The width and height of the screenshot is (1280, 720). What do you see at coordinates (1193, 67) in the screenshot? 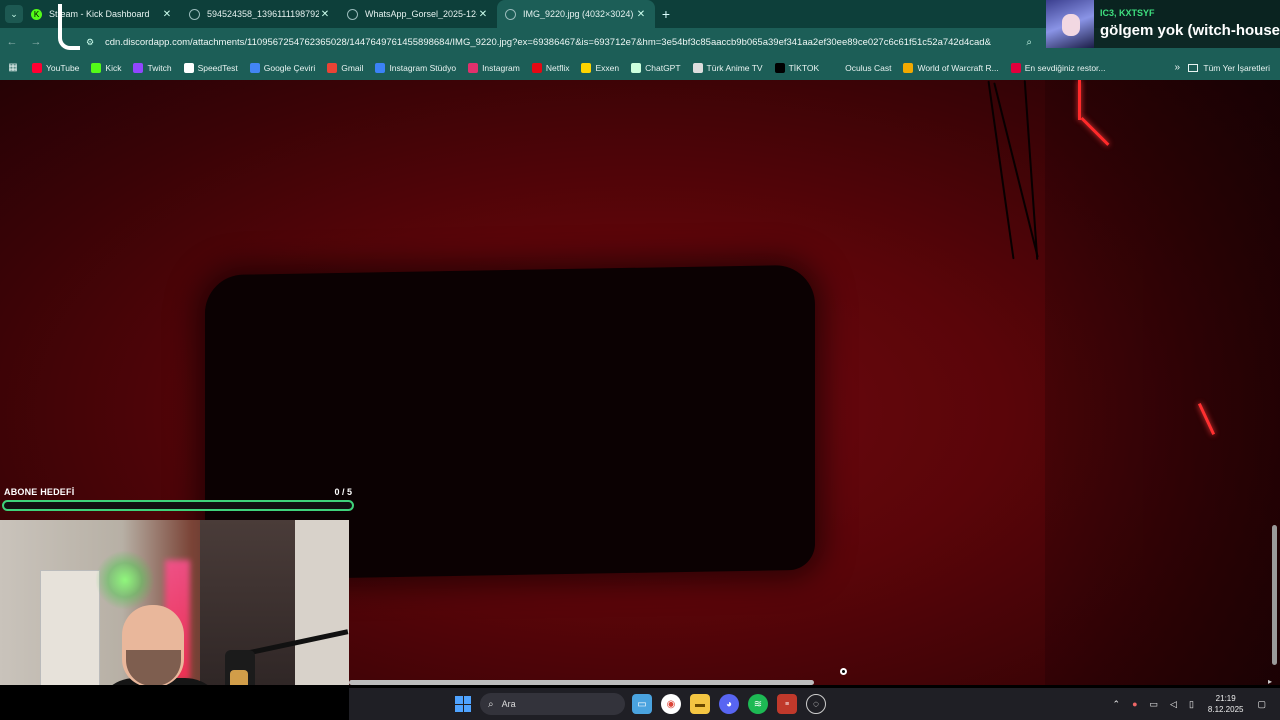
I see `folder-icon` at bounding box center [1193, 67].